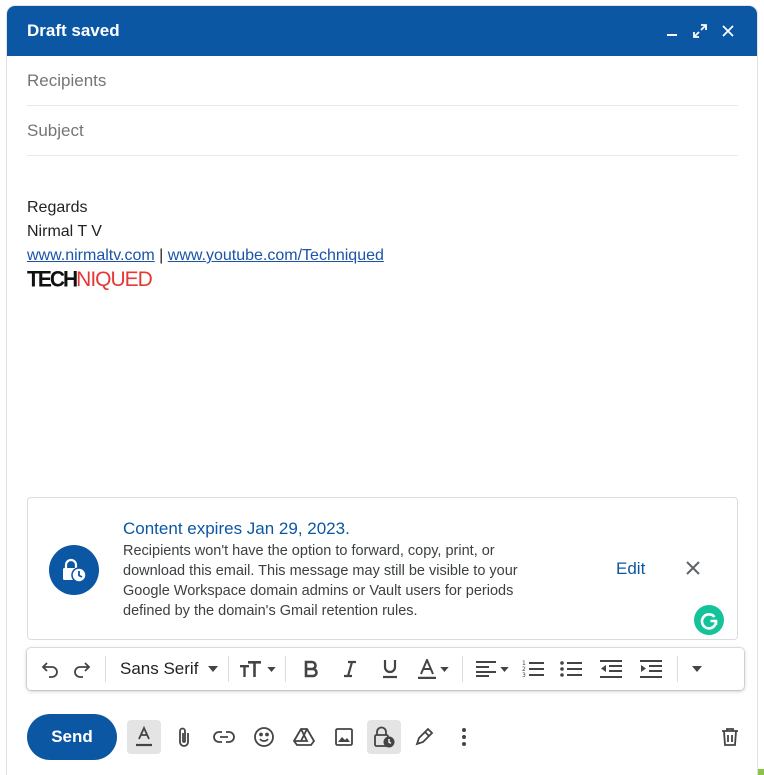 The height and width of the screenshot is (775, 764). Describe the element at coordinates (276, 255) in the screenshot. I see `youtube-link: www.youtube.com/Techniqued` at that location.